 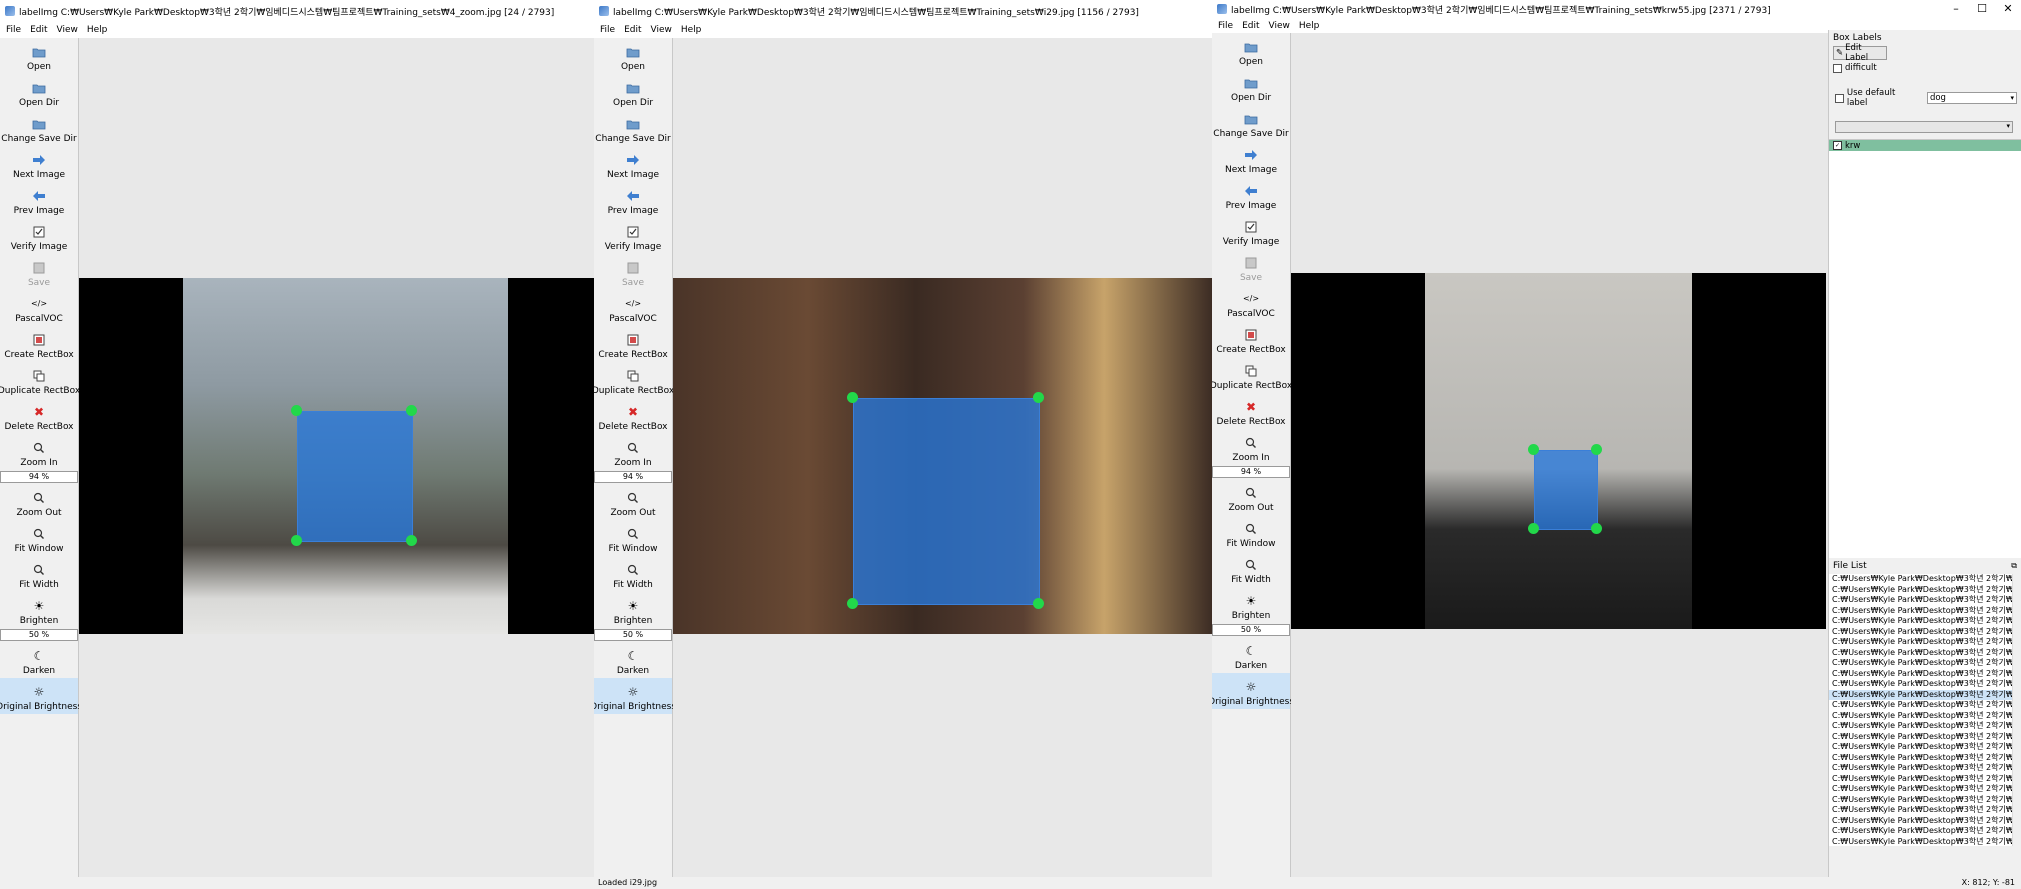 What do you see at coordinates (1839, 98) in the screenshot?
I see `use-default-label-checkbox` at bounding box center [1839, 98].